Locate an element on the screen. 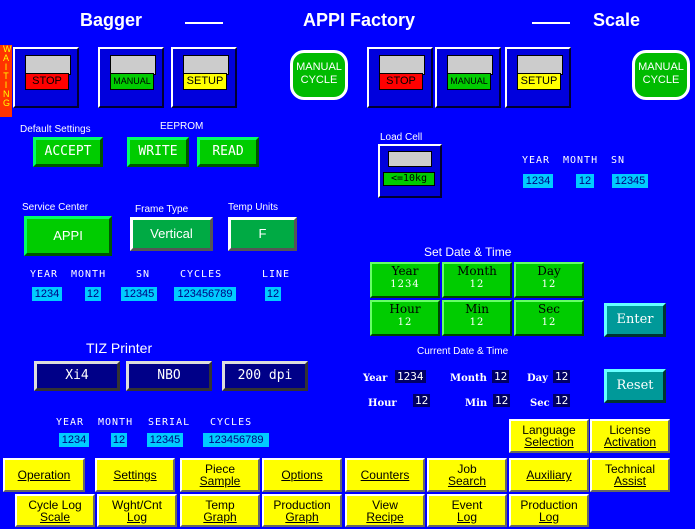  set-year-label: Year is located at coordinates (405, 271).